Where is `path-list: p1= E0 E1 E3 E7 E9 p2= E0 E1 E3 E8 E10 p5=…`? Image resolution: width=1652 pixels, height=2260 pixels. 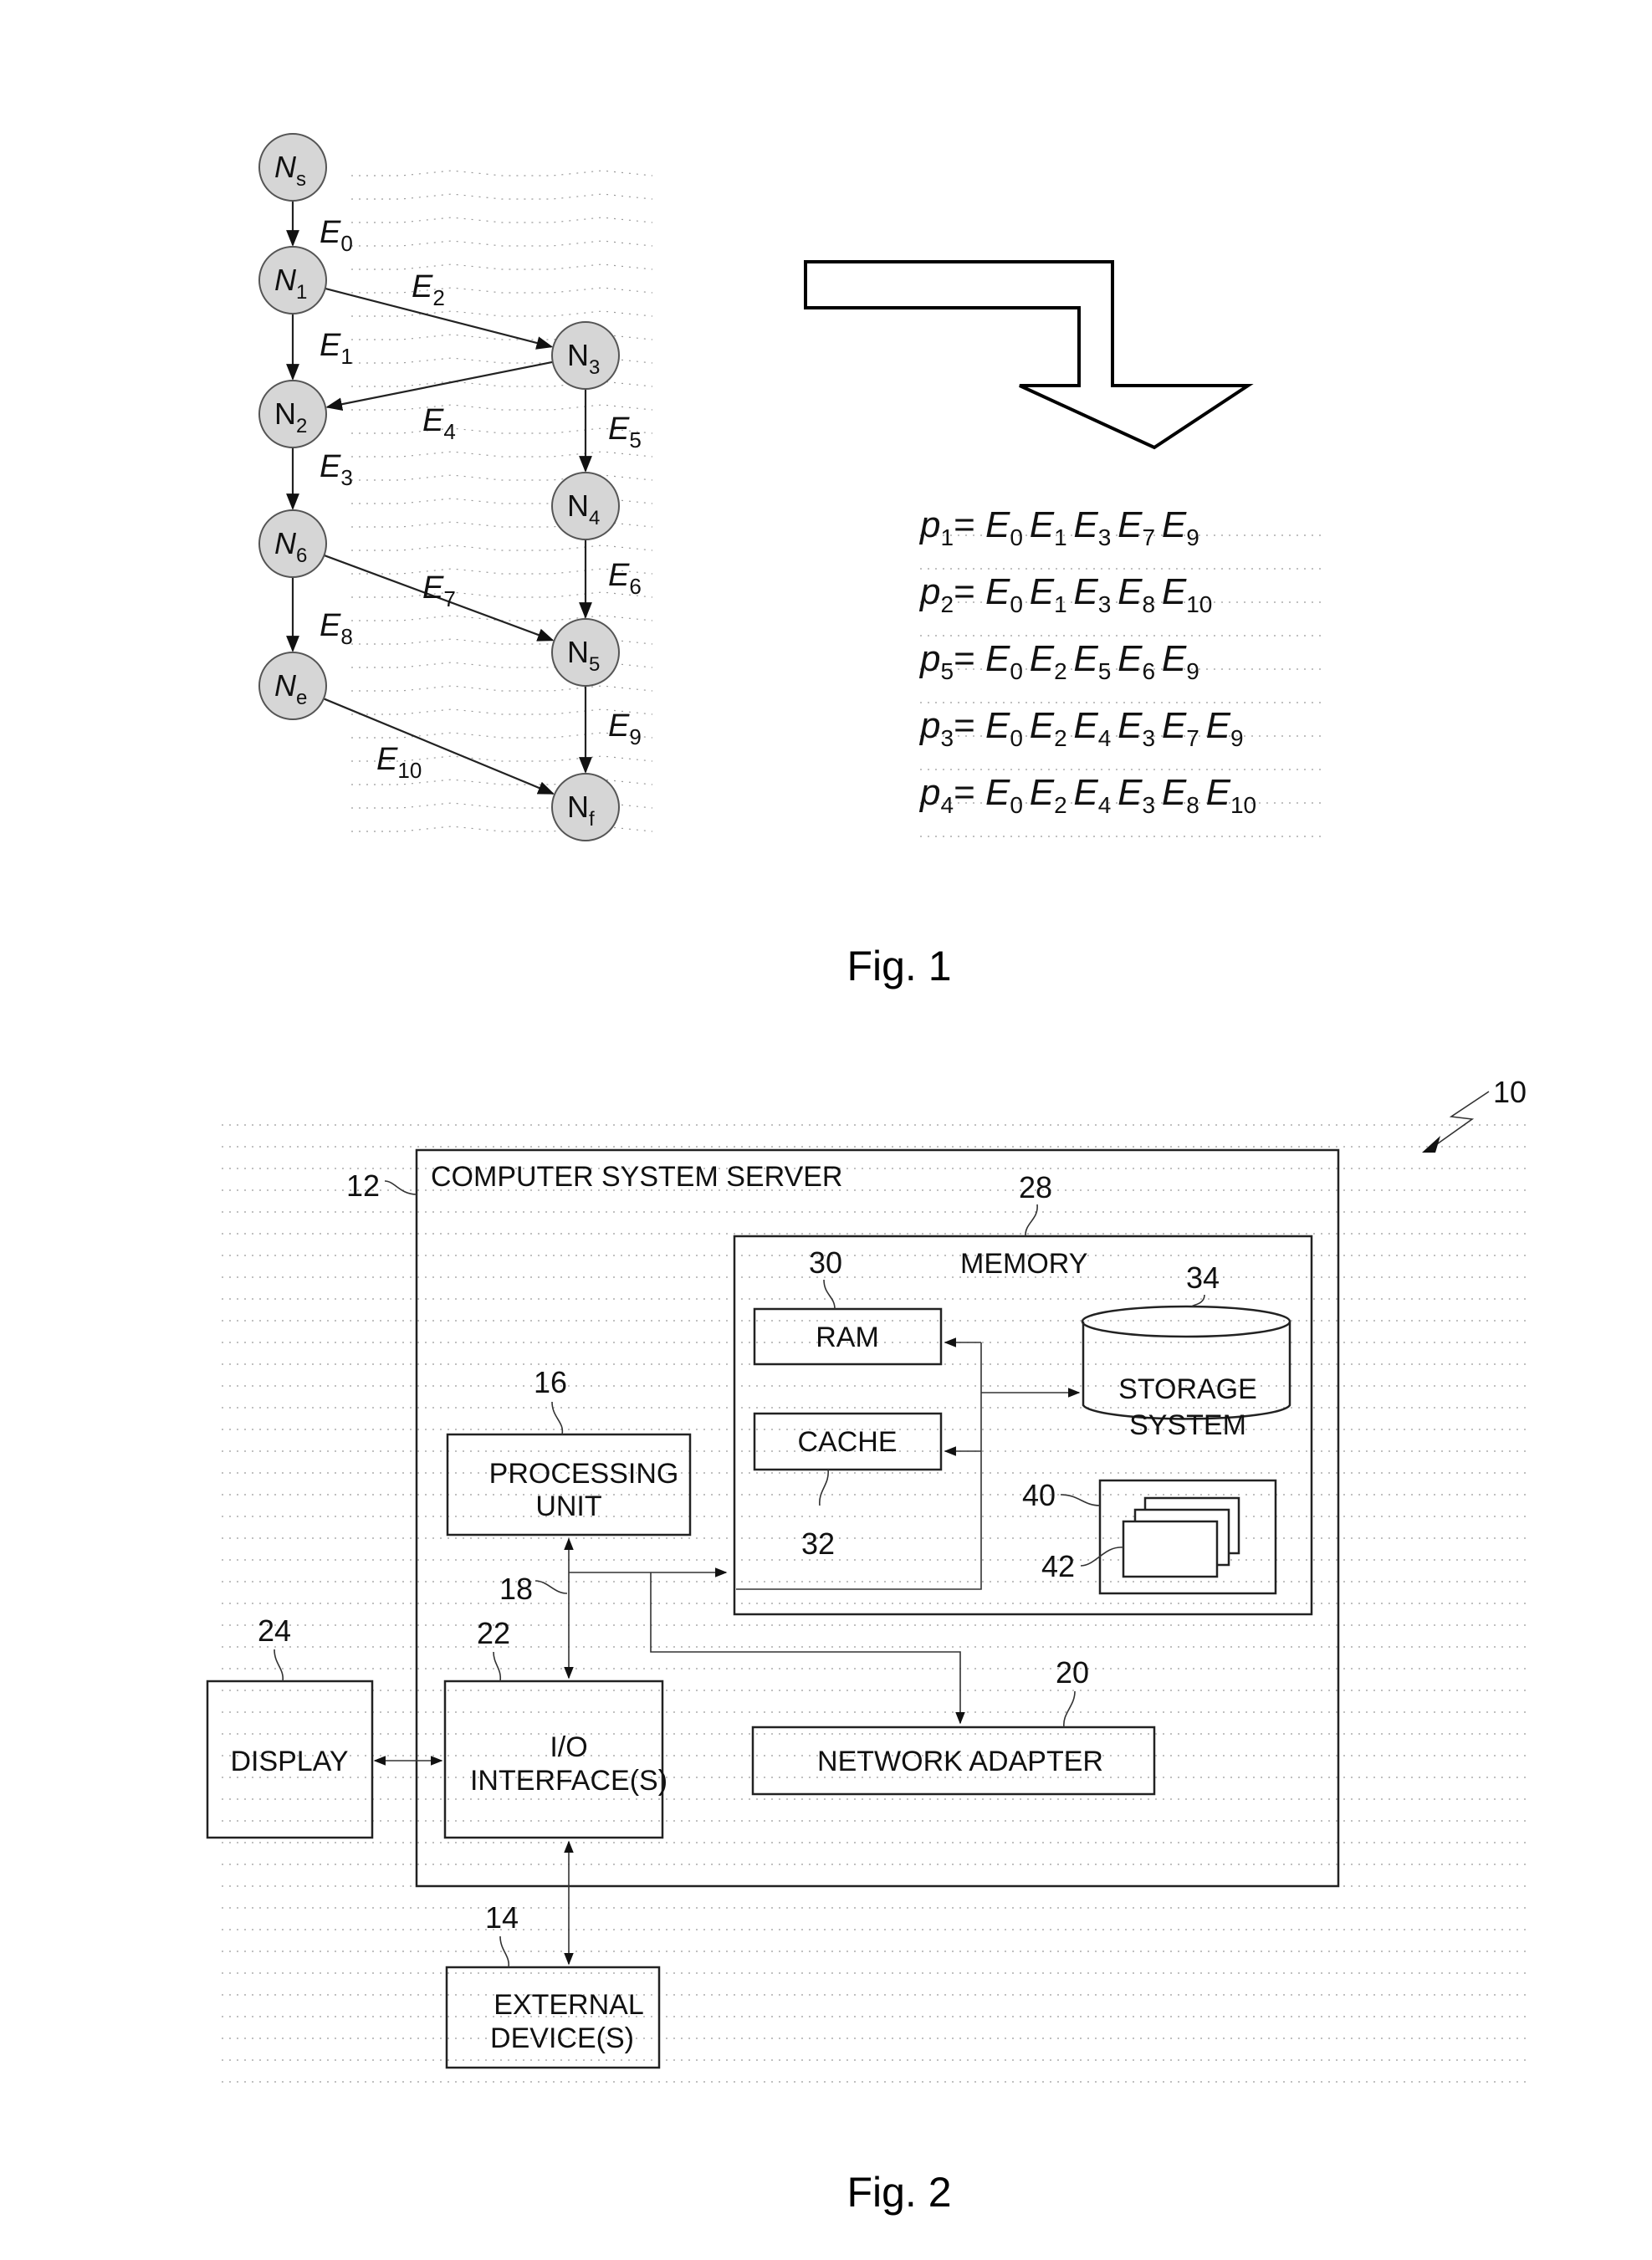 path-list: p1= E0 E1 E3 E7 E9 p2= E0 E1 E3 E8 E10 p5=… is located at coordinates (1087, 661).